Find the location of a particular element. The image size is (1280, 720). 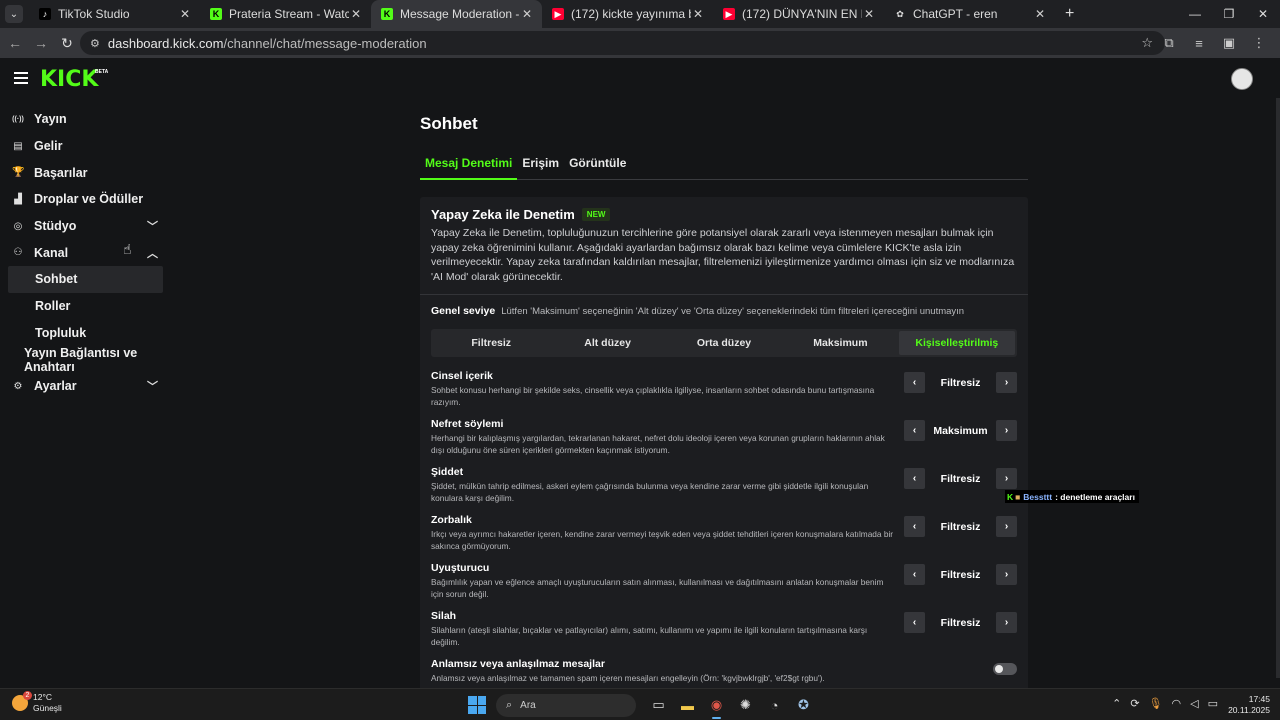

sidebar-item-label: Roller is located at coordinates (53, 306).